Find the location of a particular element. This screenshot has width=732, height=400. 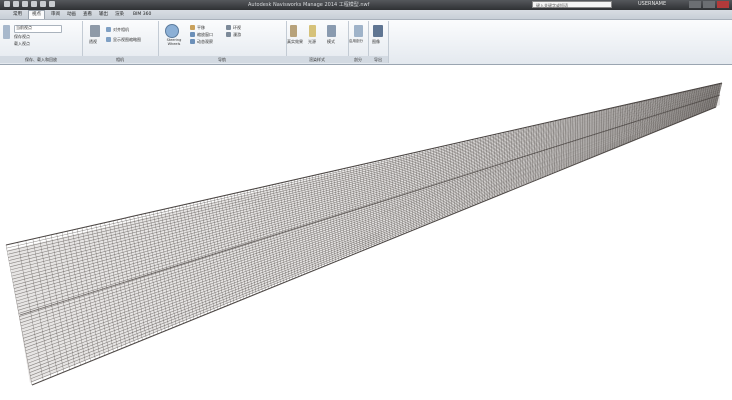

camera-item-thumbnails: 显示视图缩略图 is located at coordinates (127, 39).